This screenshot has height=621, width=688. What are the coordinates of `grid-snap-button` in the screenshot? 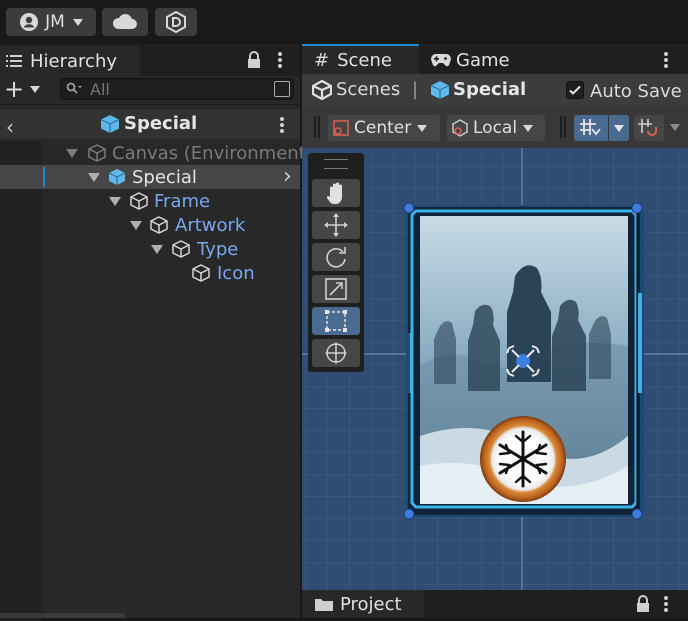 It's located at (591, 128).